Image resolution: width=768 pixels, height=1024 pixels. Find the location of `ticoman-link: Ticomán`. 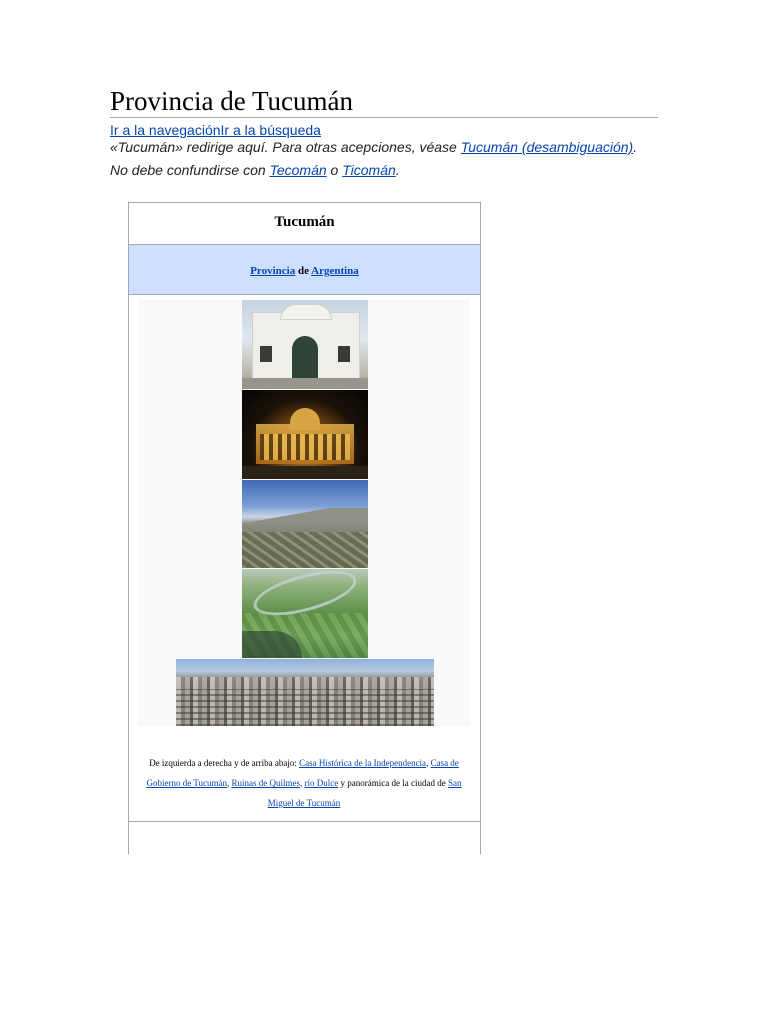

ticoman-link: Ticomán is located at coordinates (369, 170).